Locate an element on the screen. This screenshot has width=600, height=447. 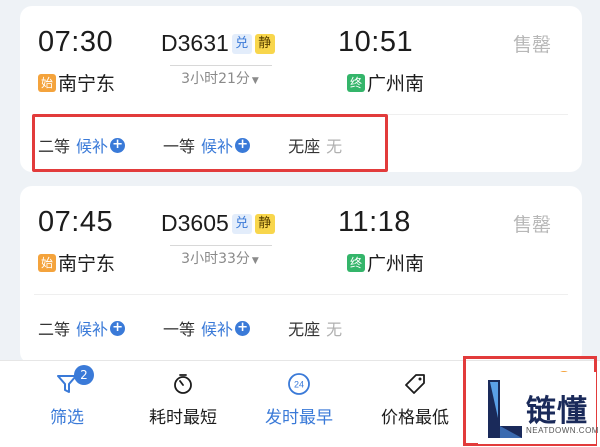
filter-label: 筛选 is located at coordinates (67, 418).